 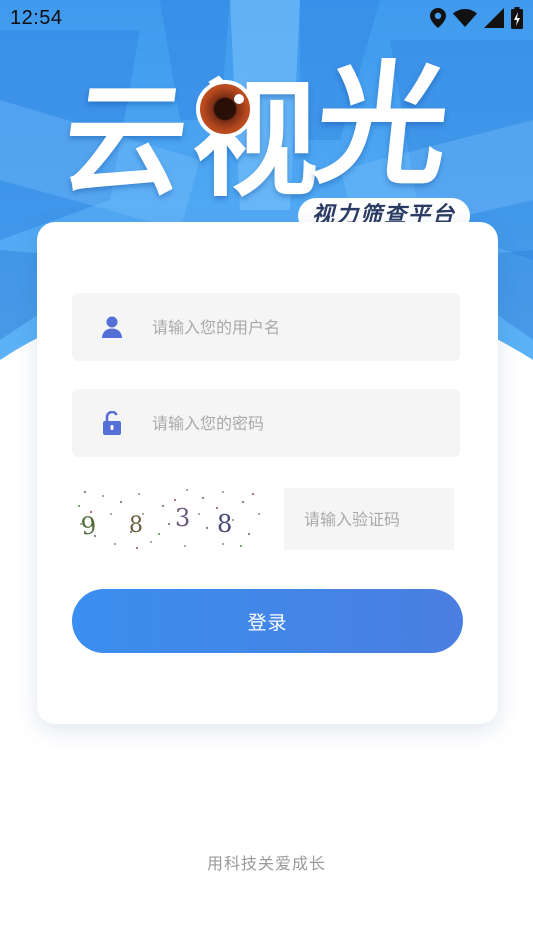 I want to click on unlock-icon, so click(x=112, y=423).